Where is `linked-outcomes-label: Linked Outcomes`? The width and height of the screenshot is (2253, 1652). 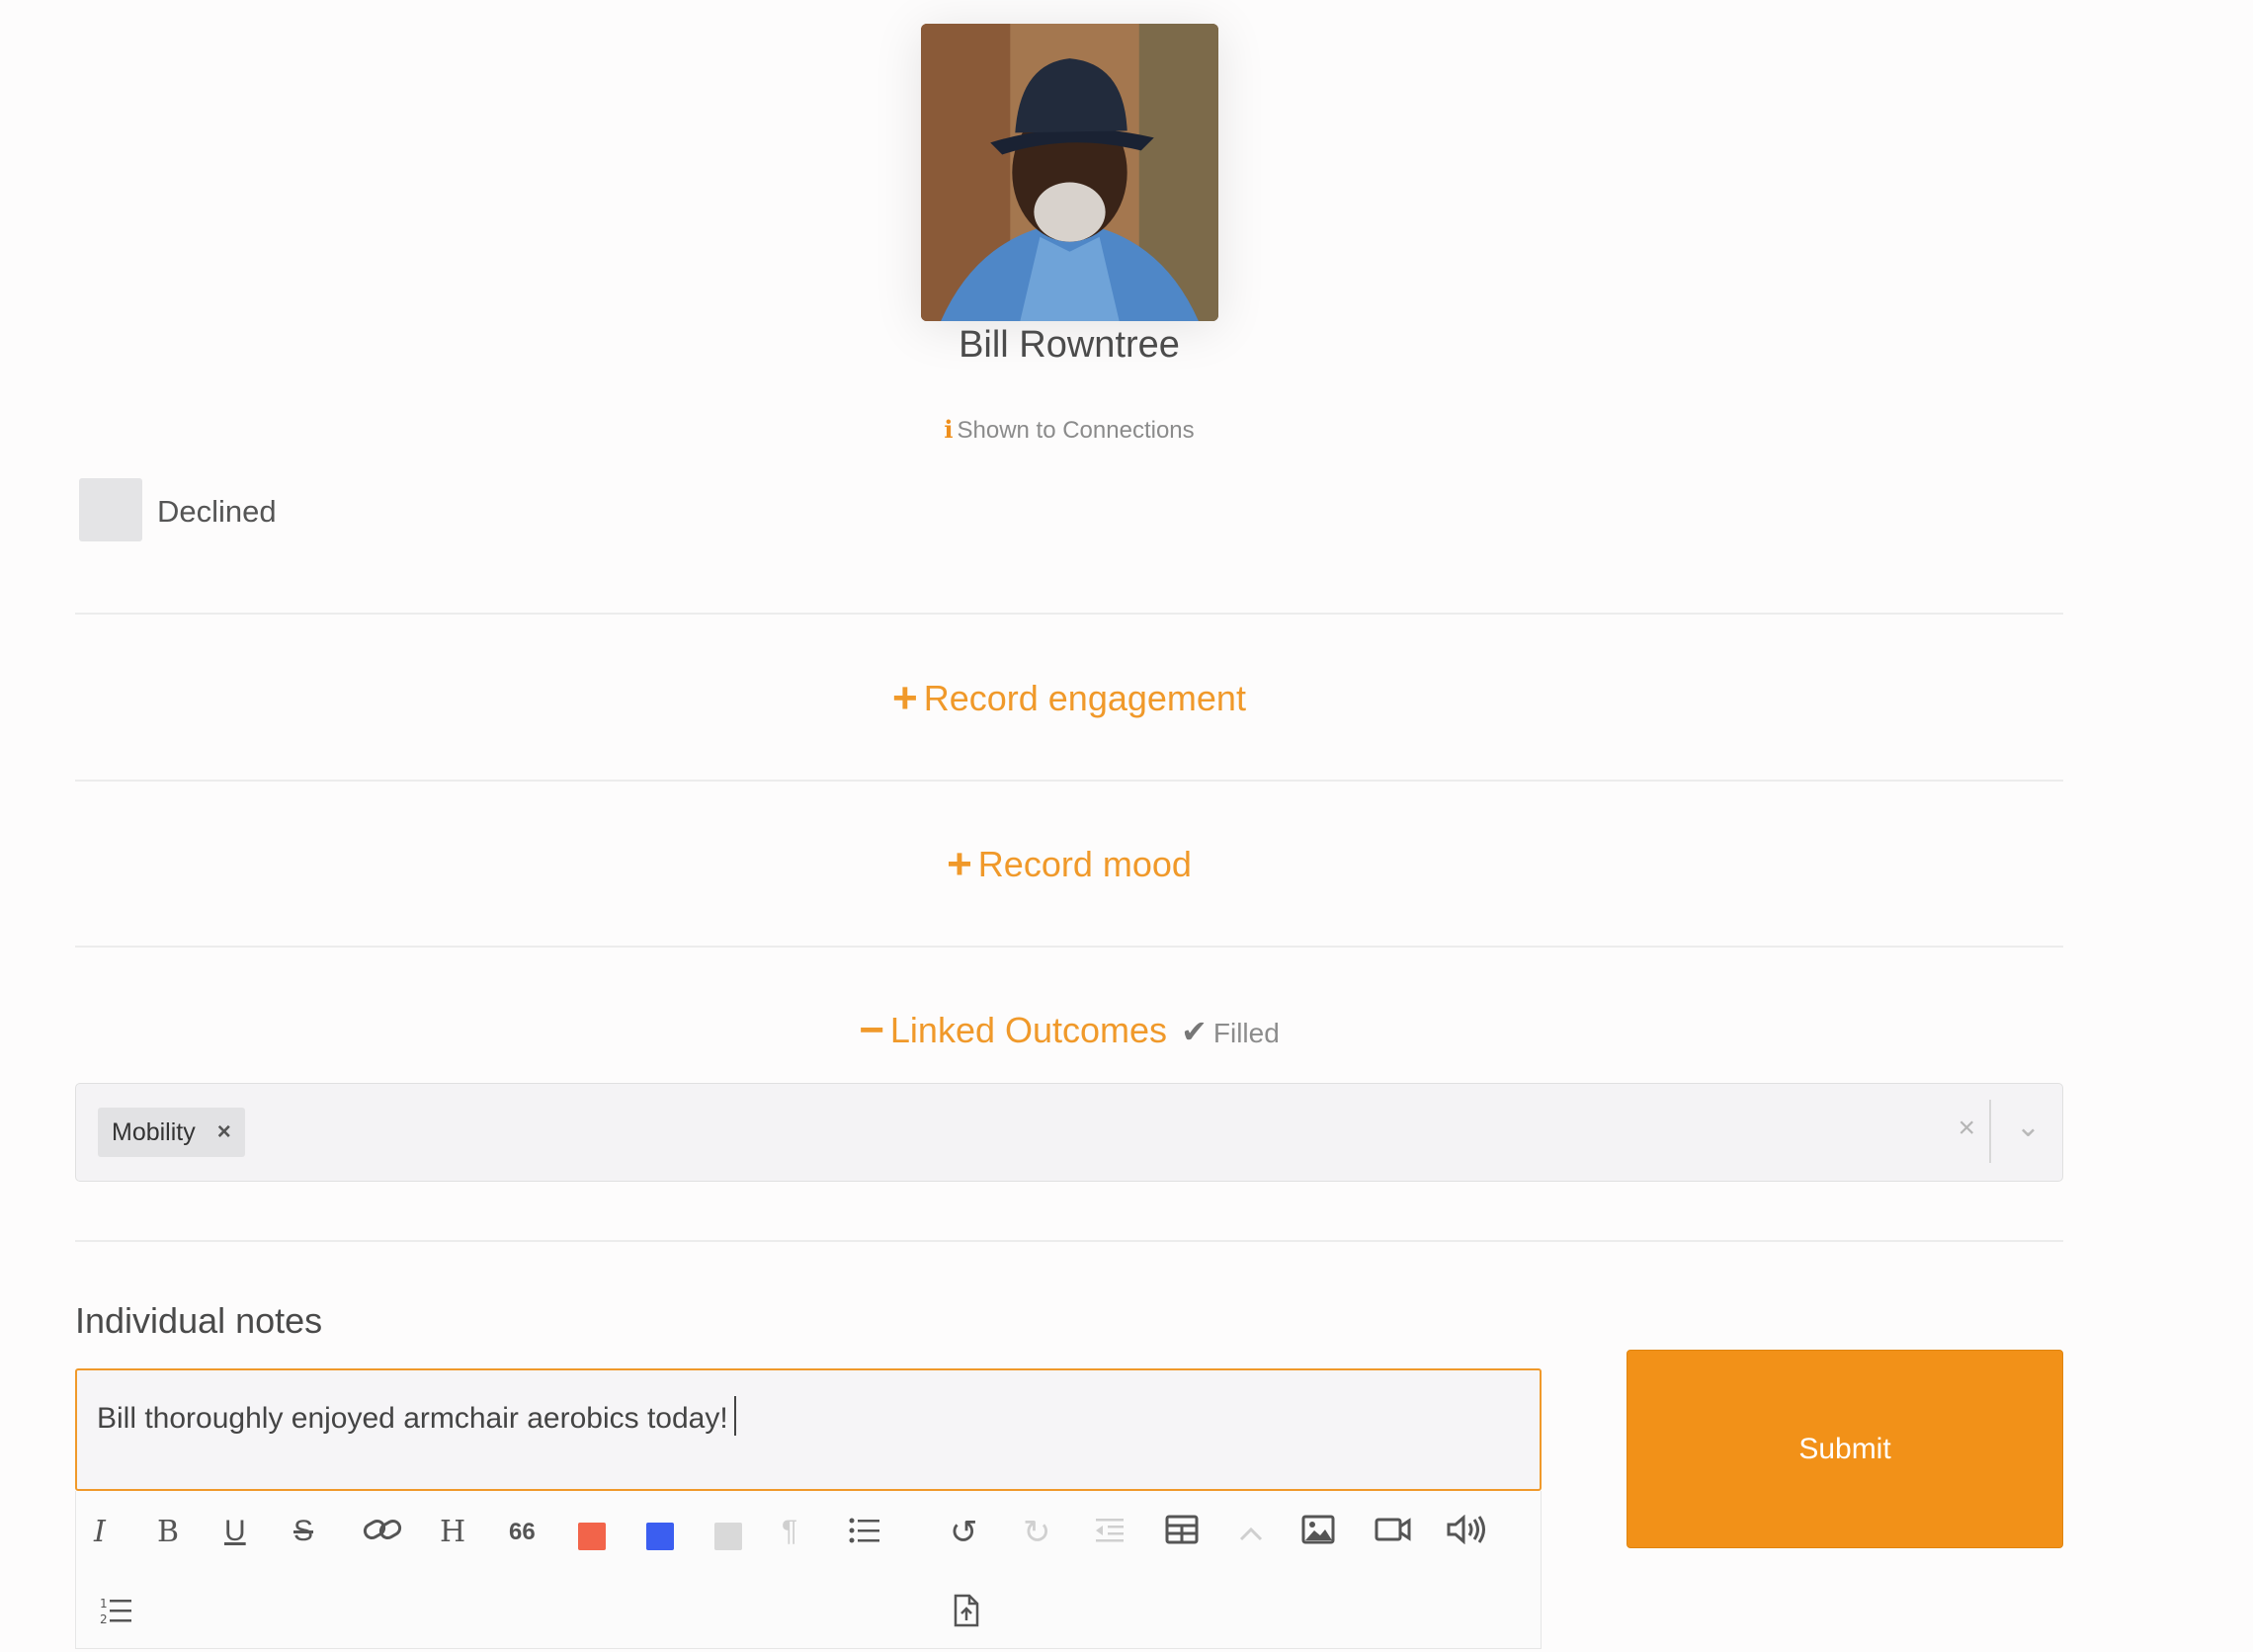 linked-outcomes-label: Linked Outcomes is located at coordinates (1028, 1030).